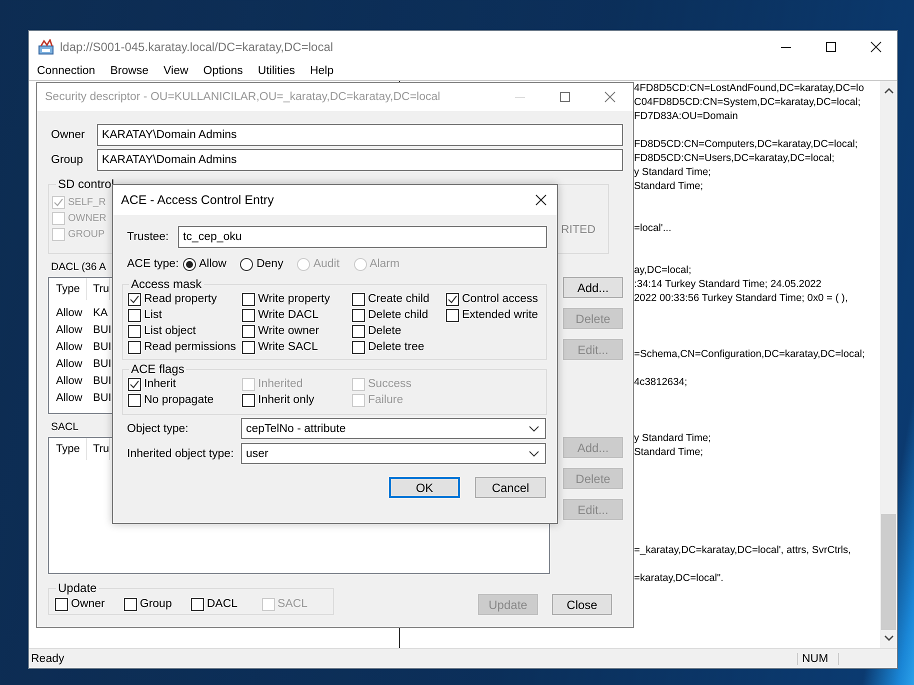 The height and width of the screenshot is (685, 914). I want to click on list-cell-text: KA, so click(100, 312).